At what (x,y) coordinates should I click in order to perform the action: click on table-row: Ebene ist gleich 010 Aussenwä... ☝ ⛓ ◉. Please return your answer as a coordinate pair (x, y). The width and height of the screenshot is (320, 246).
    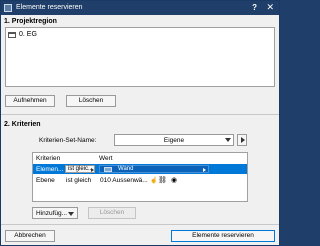
    Looking at the image, I should click on (140, 180).